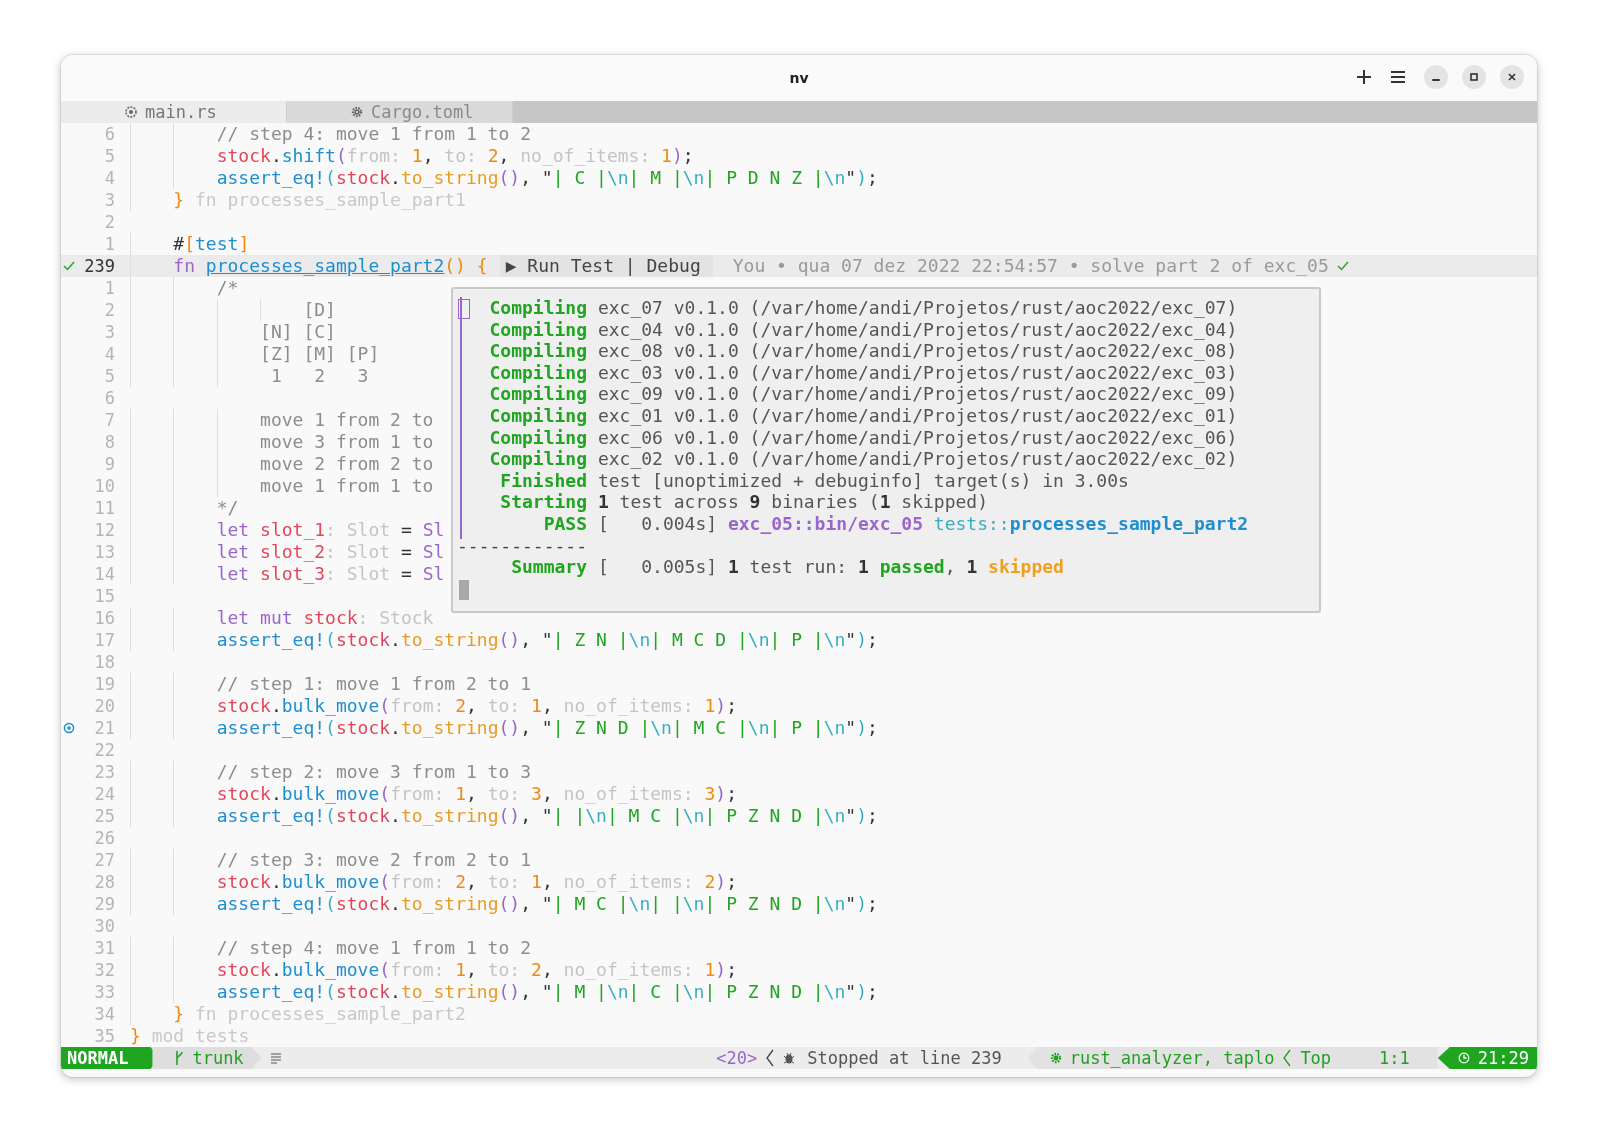 The width and height of the screenshot is (1598, 1145). I want to click on code-line: move 1 from 2 to, so click(346, 420).